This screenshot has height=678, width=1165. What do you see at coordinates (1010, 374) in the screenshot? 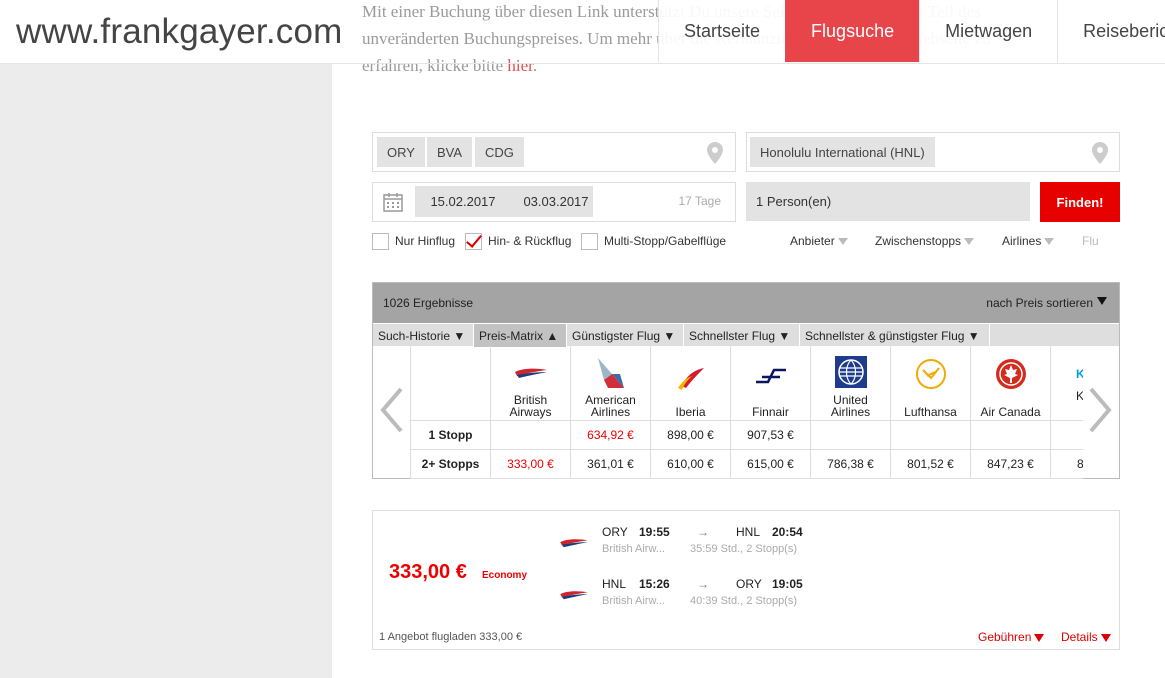
I see `air-canada-logo-icon` at bounding box center [1010, 374].